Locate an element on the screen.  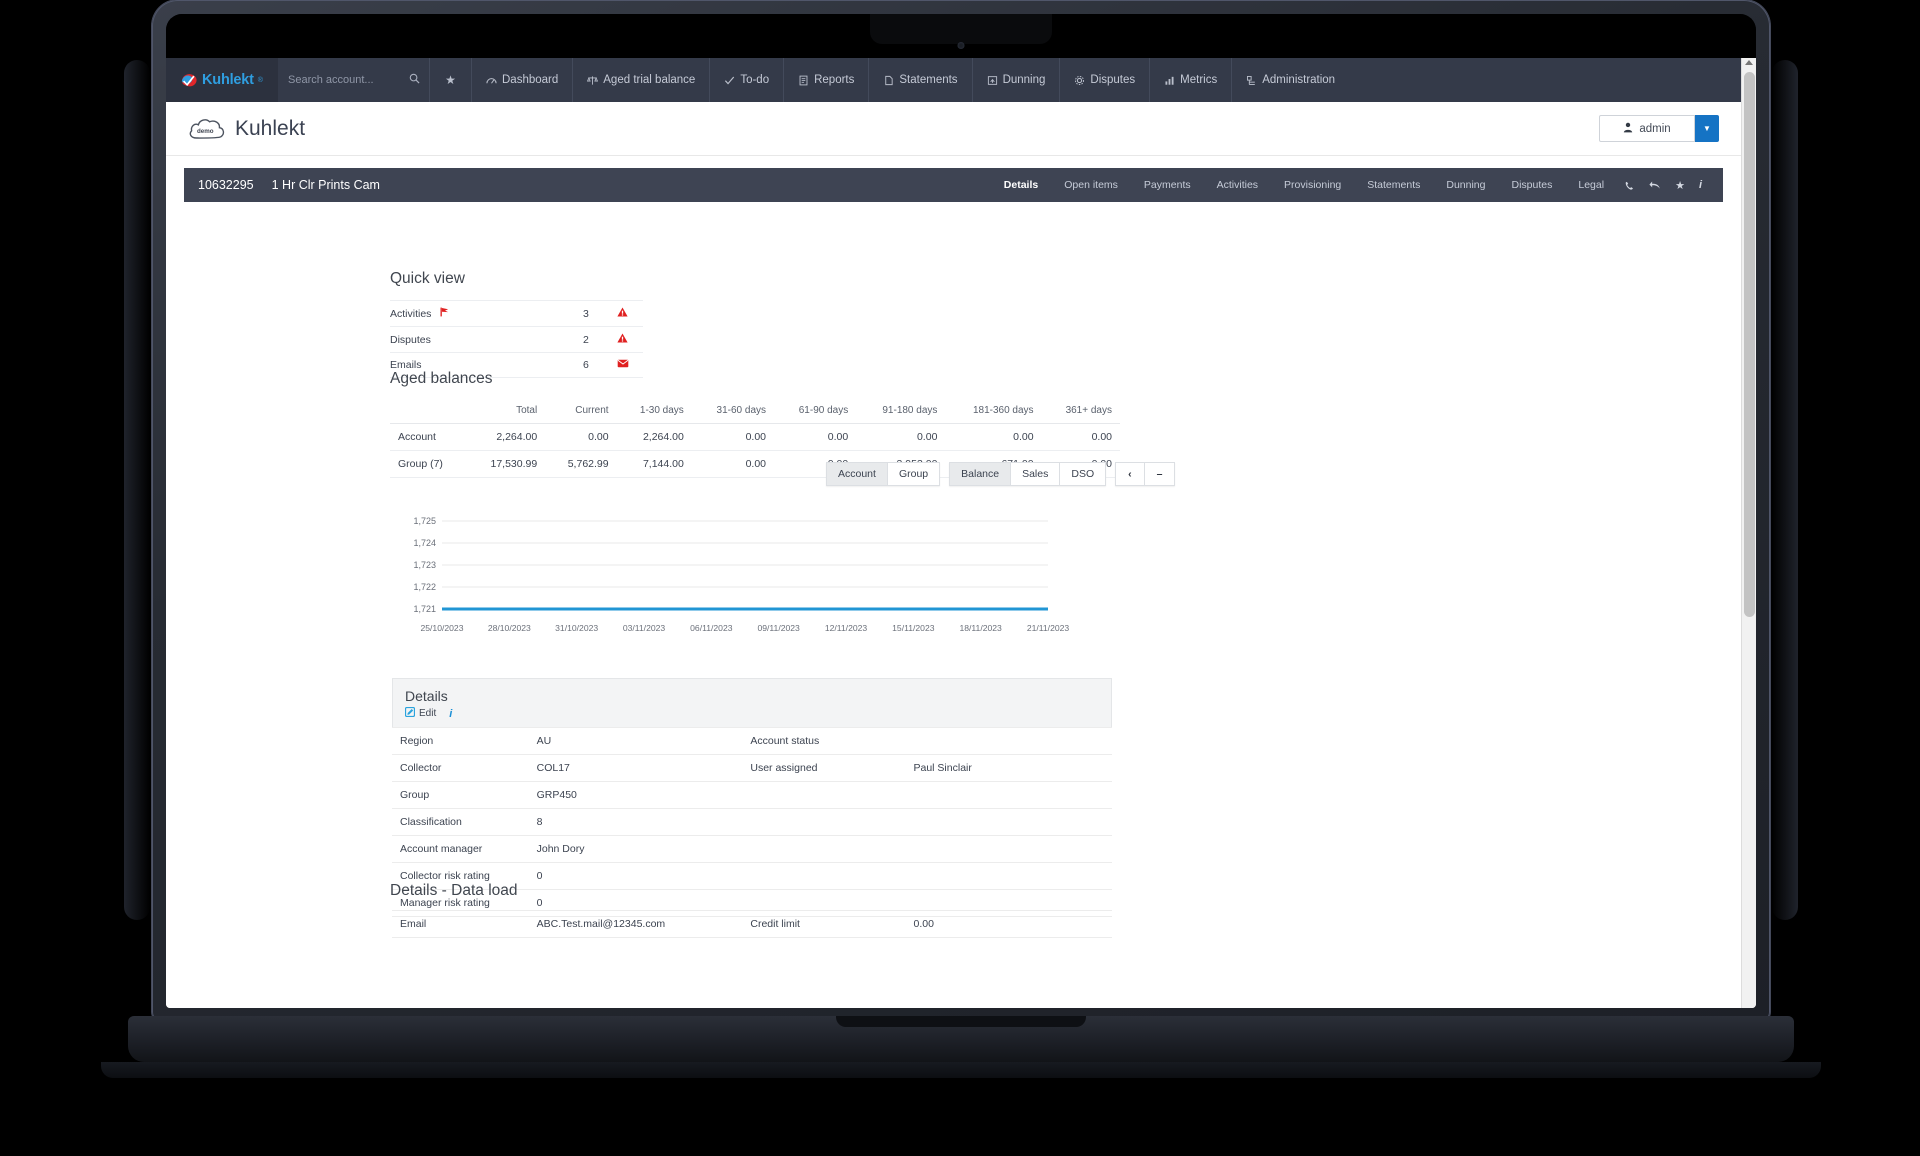
nav-item-metrics: Metrics is located at coordinates (1191, 80).